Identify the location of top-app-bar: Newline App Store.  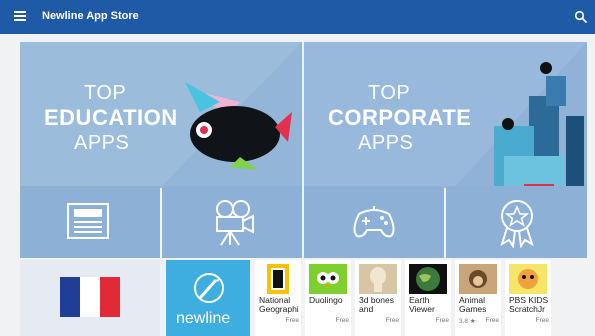
(297, 17).